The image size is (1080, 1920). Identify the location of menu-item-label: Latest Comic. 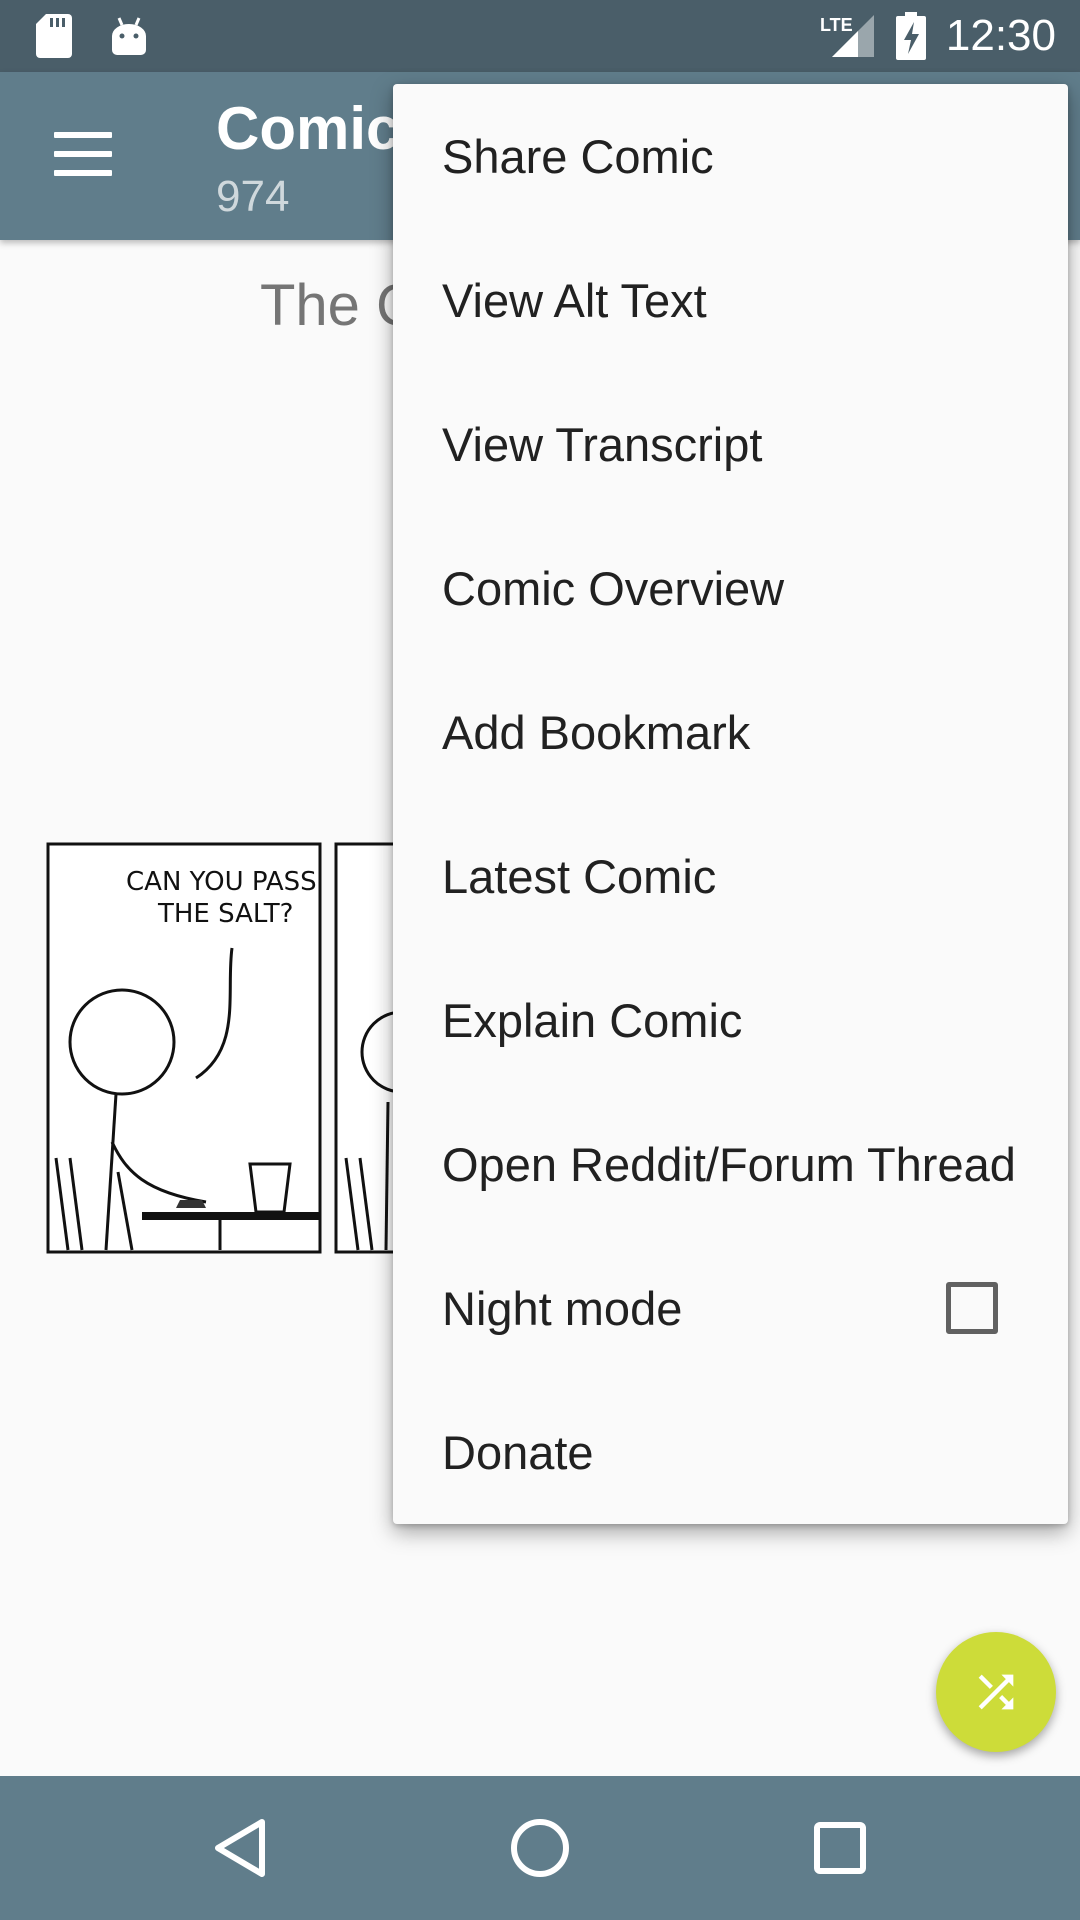
(579, 876).